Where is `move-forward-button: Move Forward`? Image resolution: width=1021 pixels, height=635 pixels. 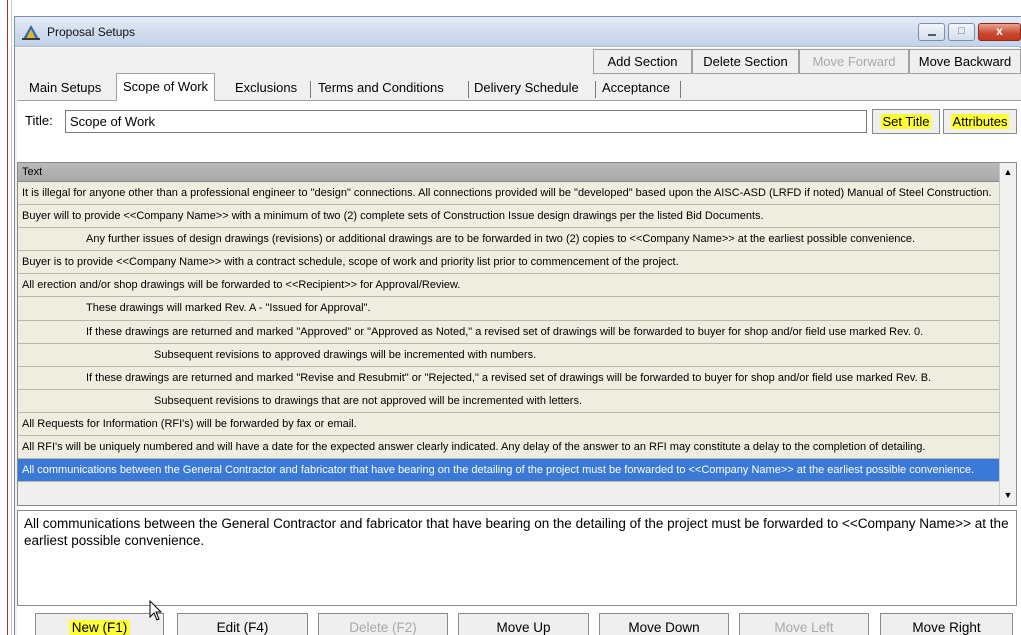
move-forward-button: Move Forward is located at coordinates (854, 61).